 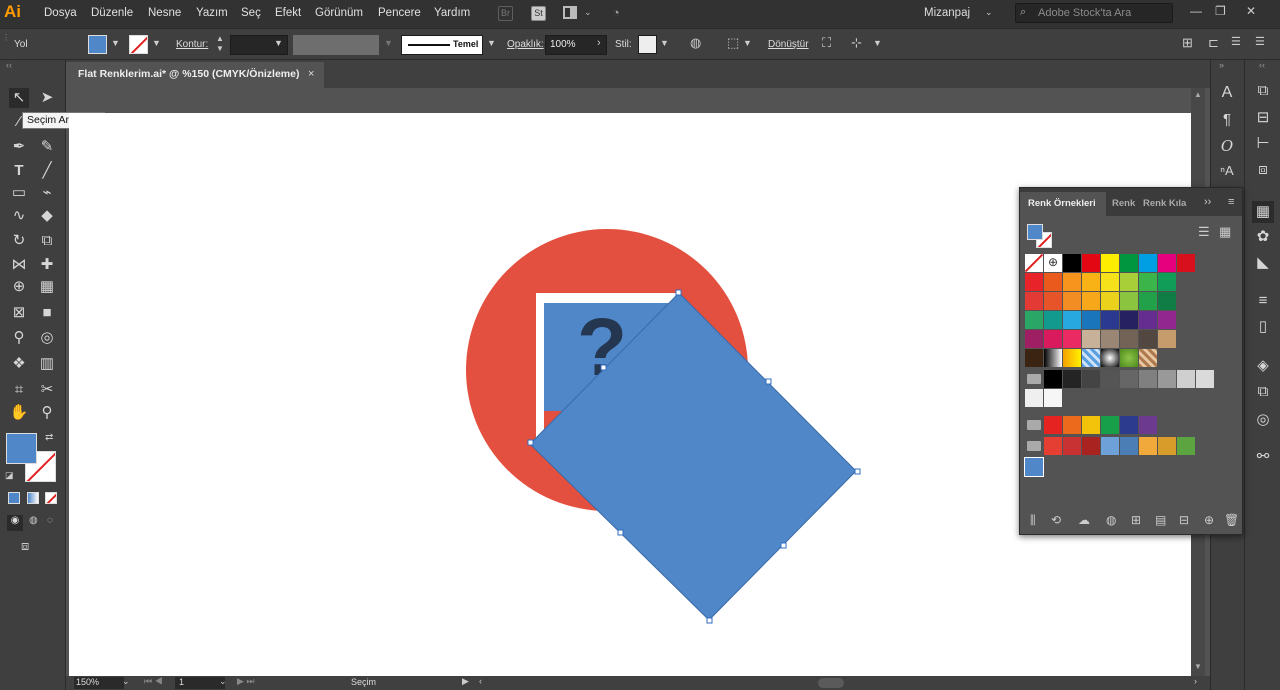 I want to click on transform-icon: ⧈, so click(x=1263, y=170).